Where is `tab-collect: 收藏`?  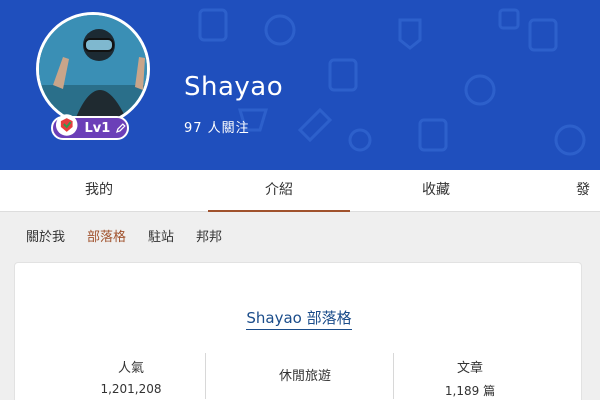
tab-collect: 收藏 is located at coordinates (436, 191).